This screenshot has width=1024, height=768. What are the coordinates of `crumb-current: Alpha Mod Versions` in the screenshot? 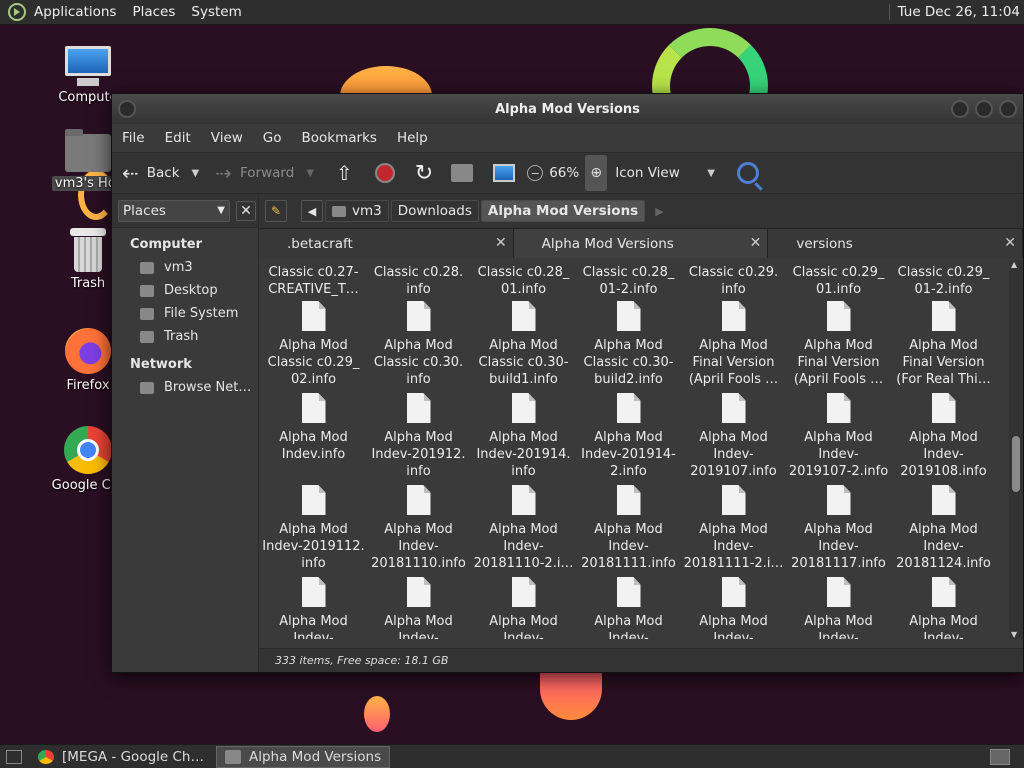 It's located at (563, 211).